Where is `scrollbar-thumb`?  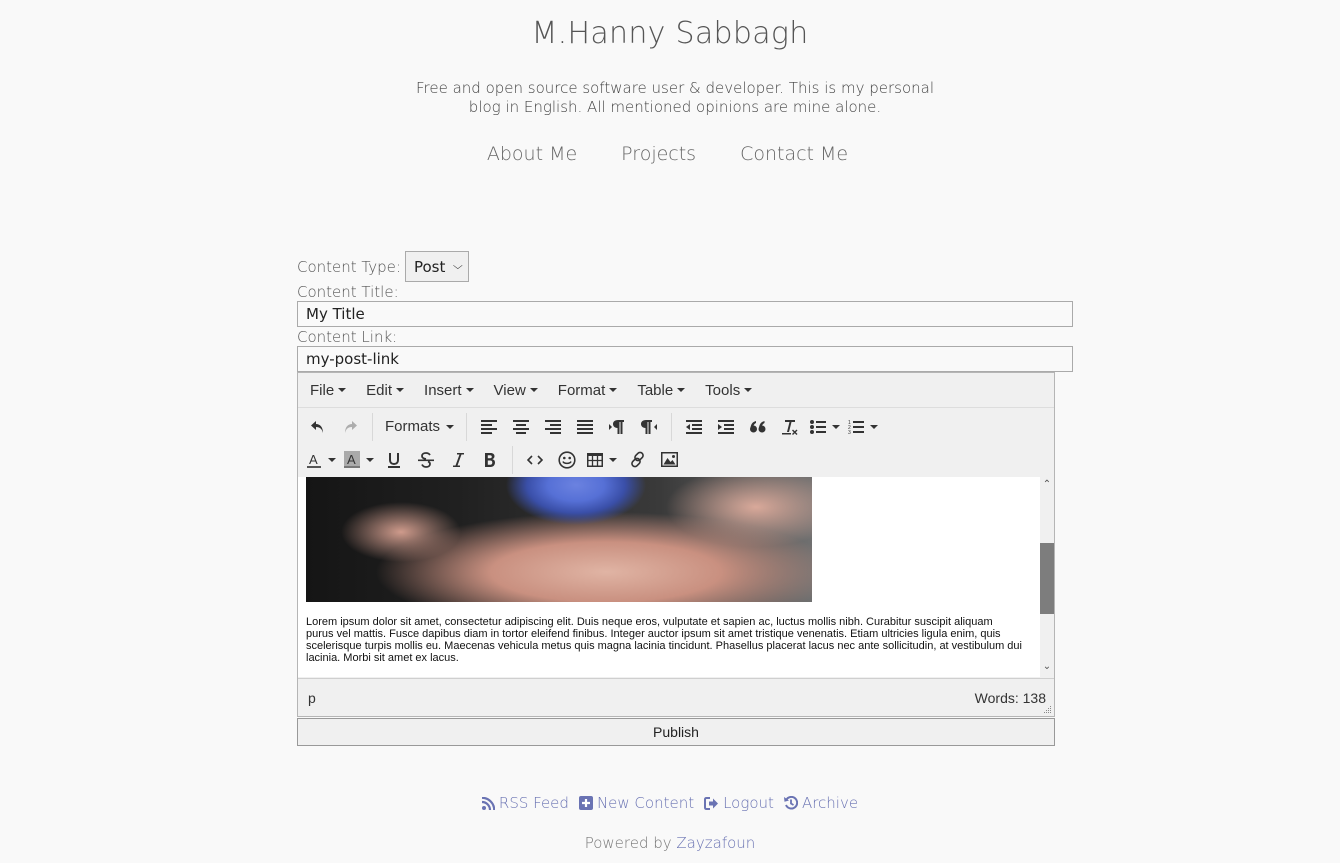 scrollbar-thumb is located at coordinates (1047, 578).